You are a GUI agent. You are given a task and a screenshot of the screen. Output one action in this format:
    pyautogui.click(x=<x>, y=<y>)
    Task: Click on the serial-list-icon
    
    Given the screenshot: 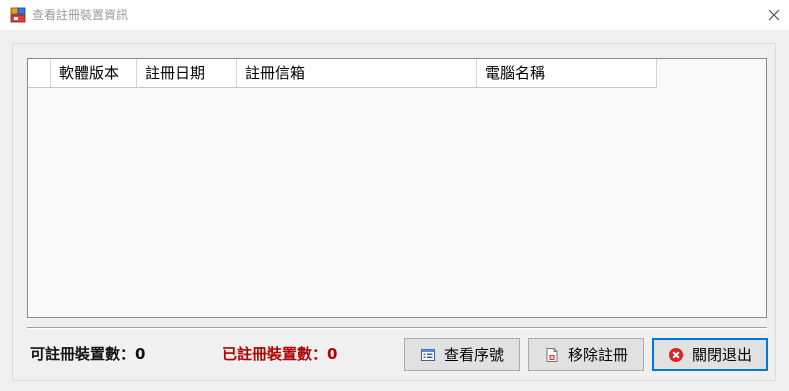 What is the action you would take?
    pyautogui.click(x=427, y=354)
    